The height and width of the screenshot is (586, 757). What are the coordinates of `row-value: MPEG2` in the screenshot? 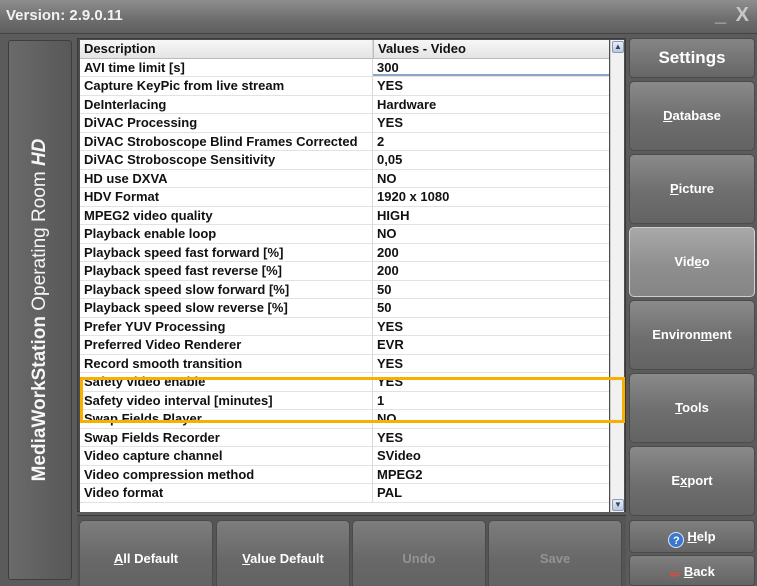 It's located at (491, 475).